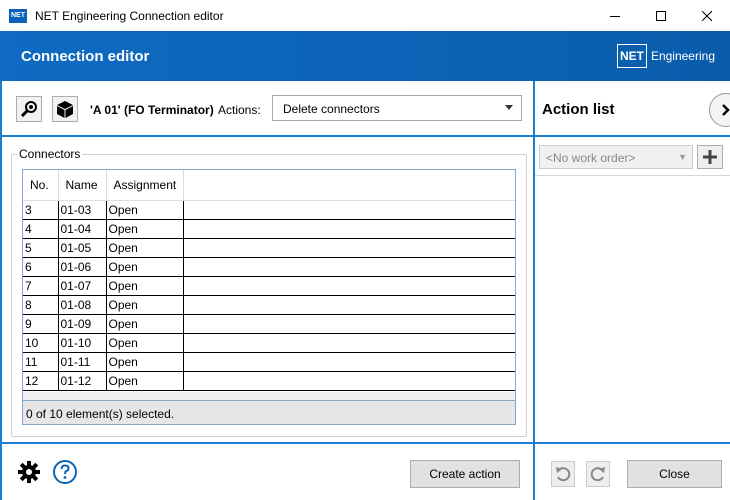  Describe the element at coordinates (82, 381) in the screenshot. I see `connector-name-cell: 01-12` at that location.